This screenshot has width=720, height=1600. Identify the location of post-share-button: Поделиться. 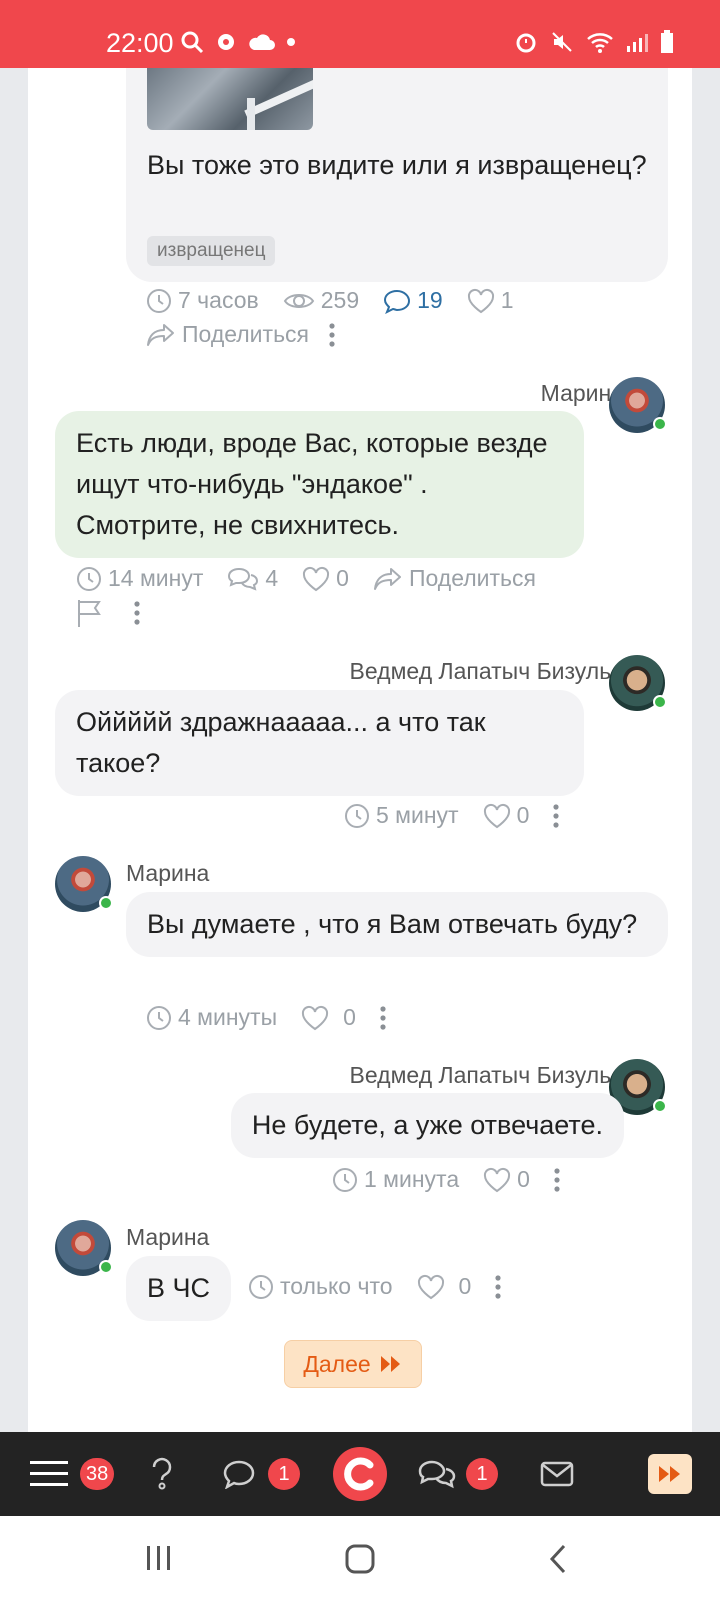
(227, 334).